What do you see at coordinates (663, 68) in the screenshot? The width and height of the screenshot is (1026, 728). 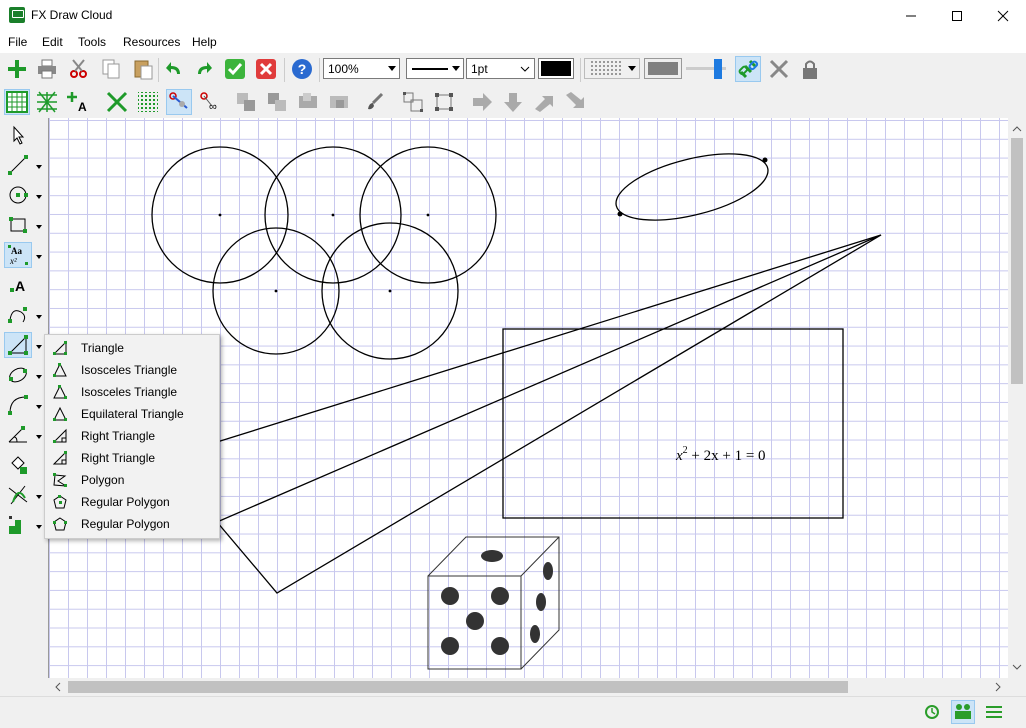 I see `fill-color-button` at bounding box center [663, 68].